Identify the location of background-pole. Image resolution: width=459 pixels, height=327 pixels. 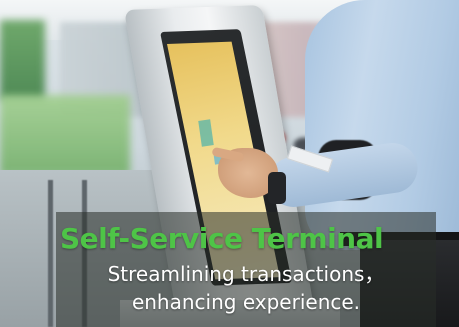
(50, 253).